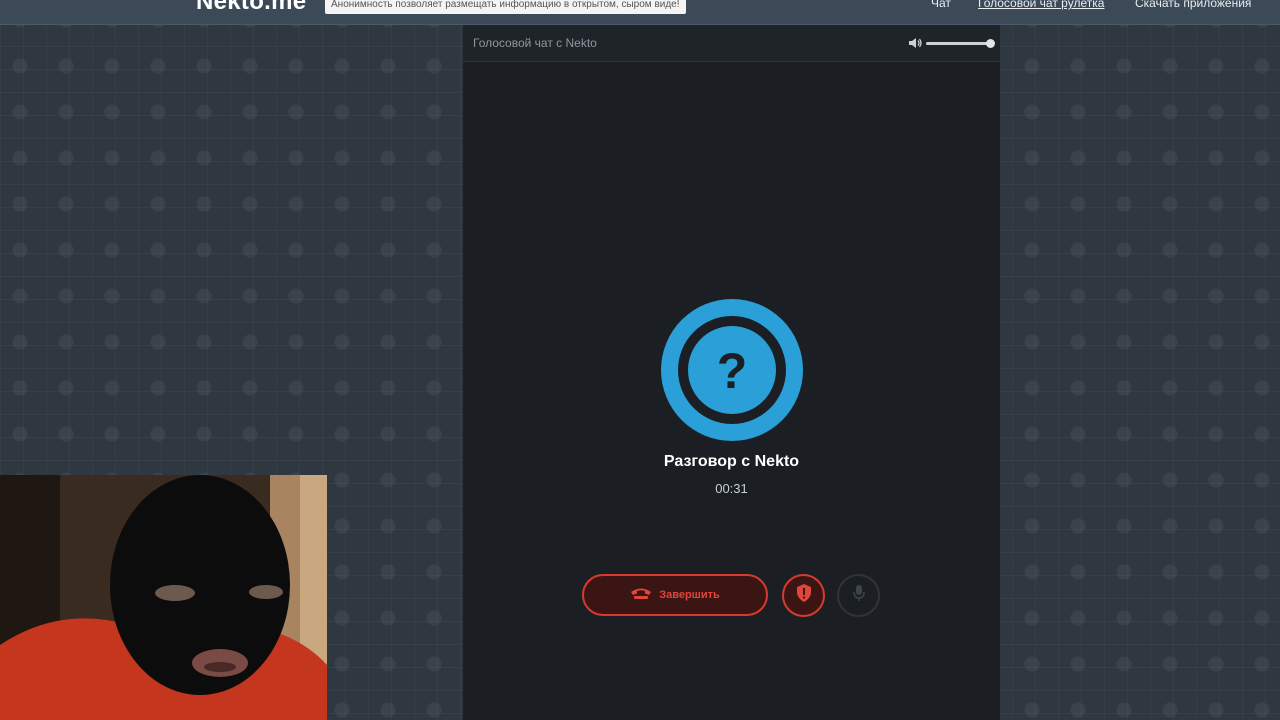  I want to click on avatar-symbol: ?, so click(732, 371).